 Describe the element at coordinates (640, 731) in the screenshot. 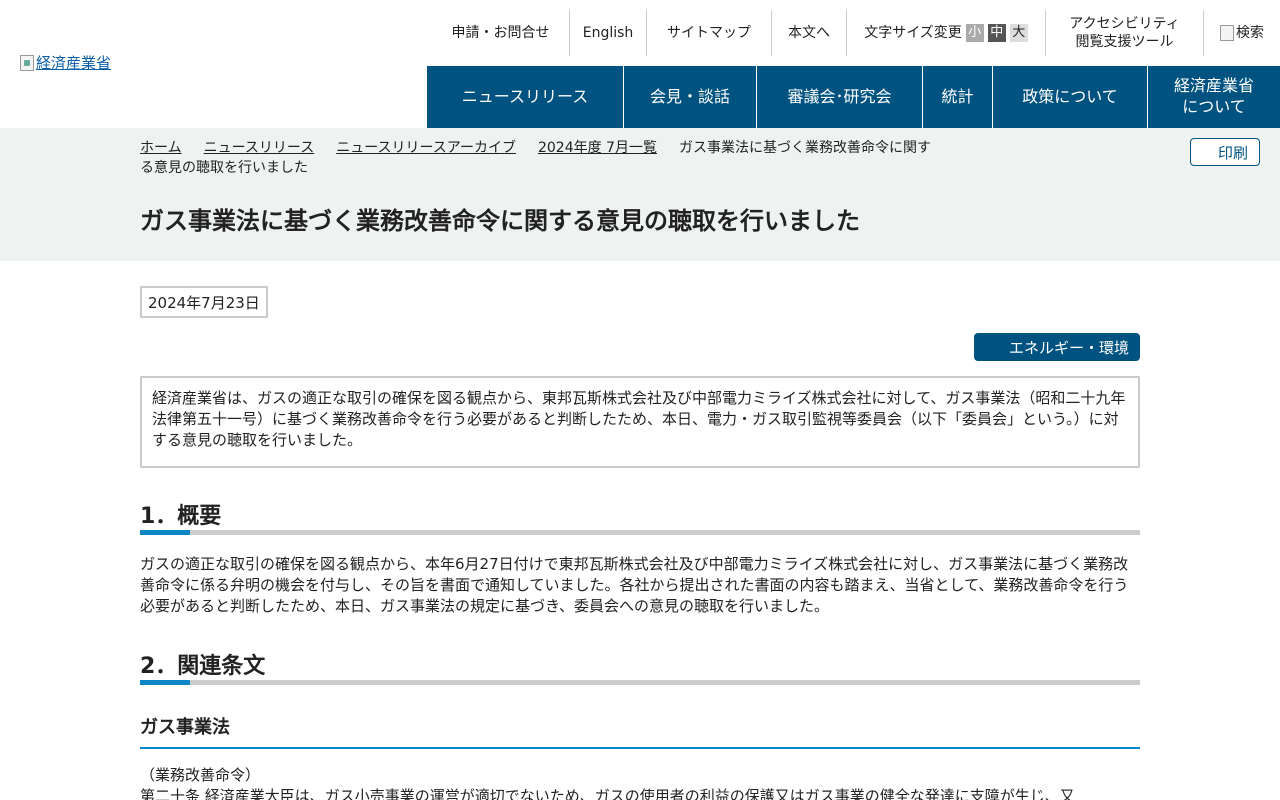

I see `law-title: ガス事業法` at that location.